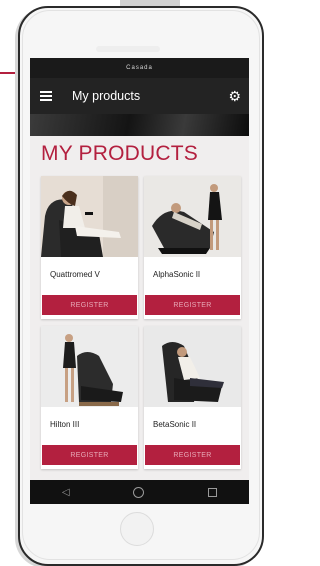  What do you see at coordinates (137, 529) in the screenshot?
I see `phone-home-button` at bounding box center [137, 529].